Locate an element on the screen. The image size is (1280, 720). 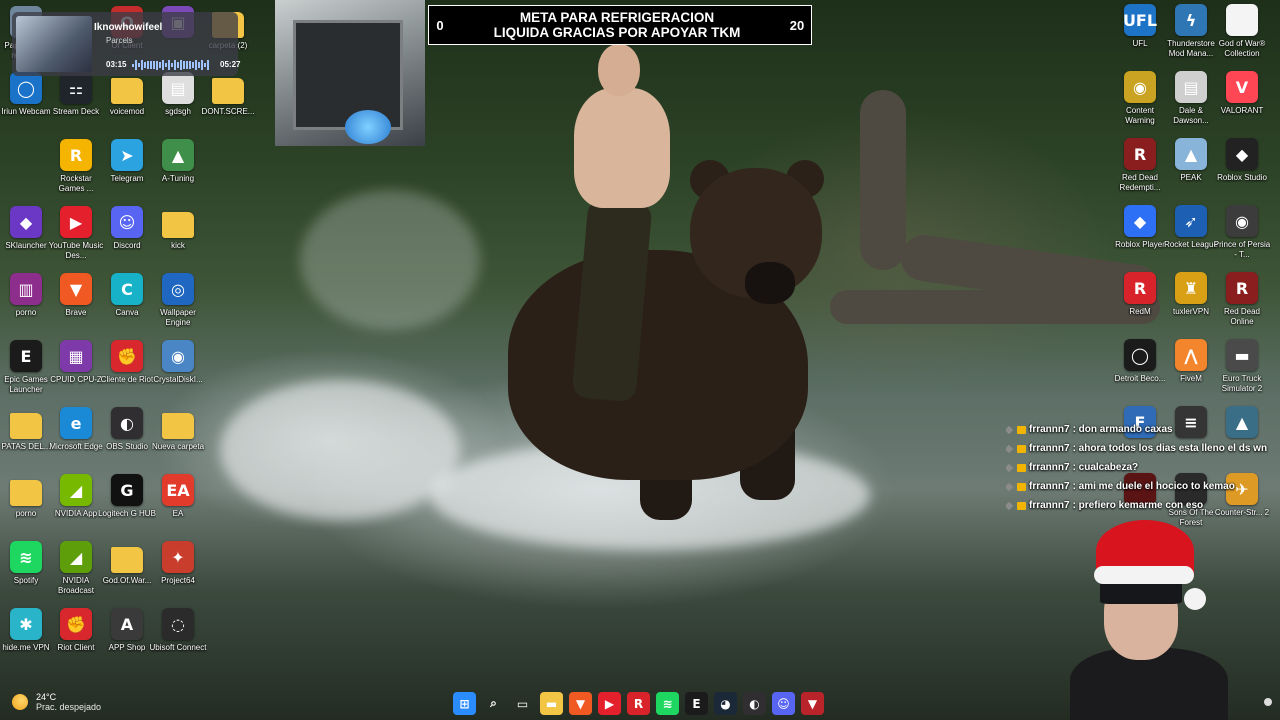
epic-games-icon: E is located at coordinates (696, 703).